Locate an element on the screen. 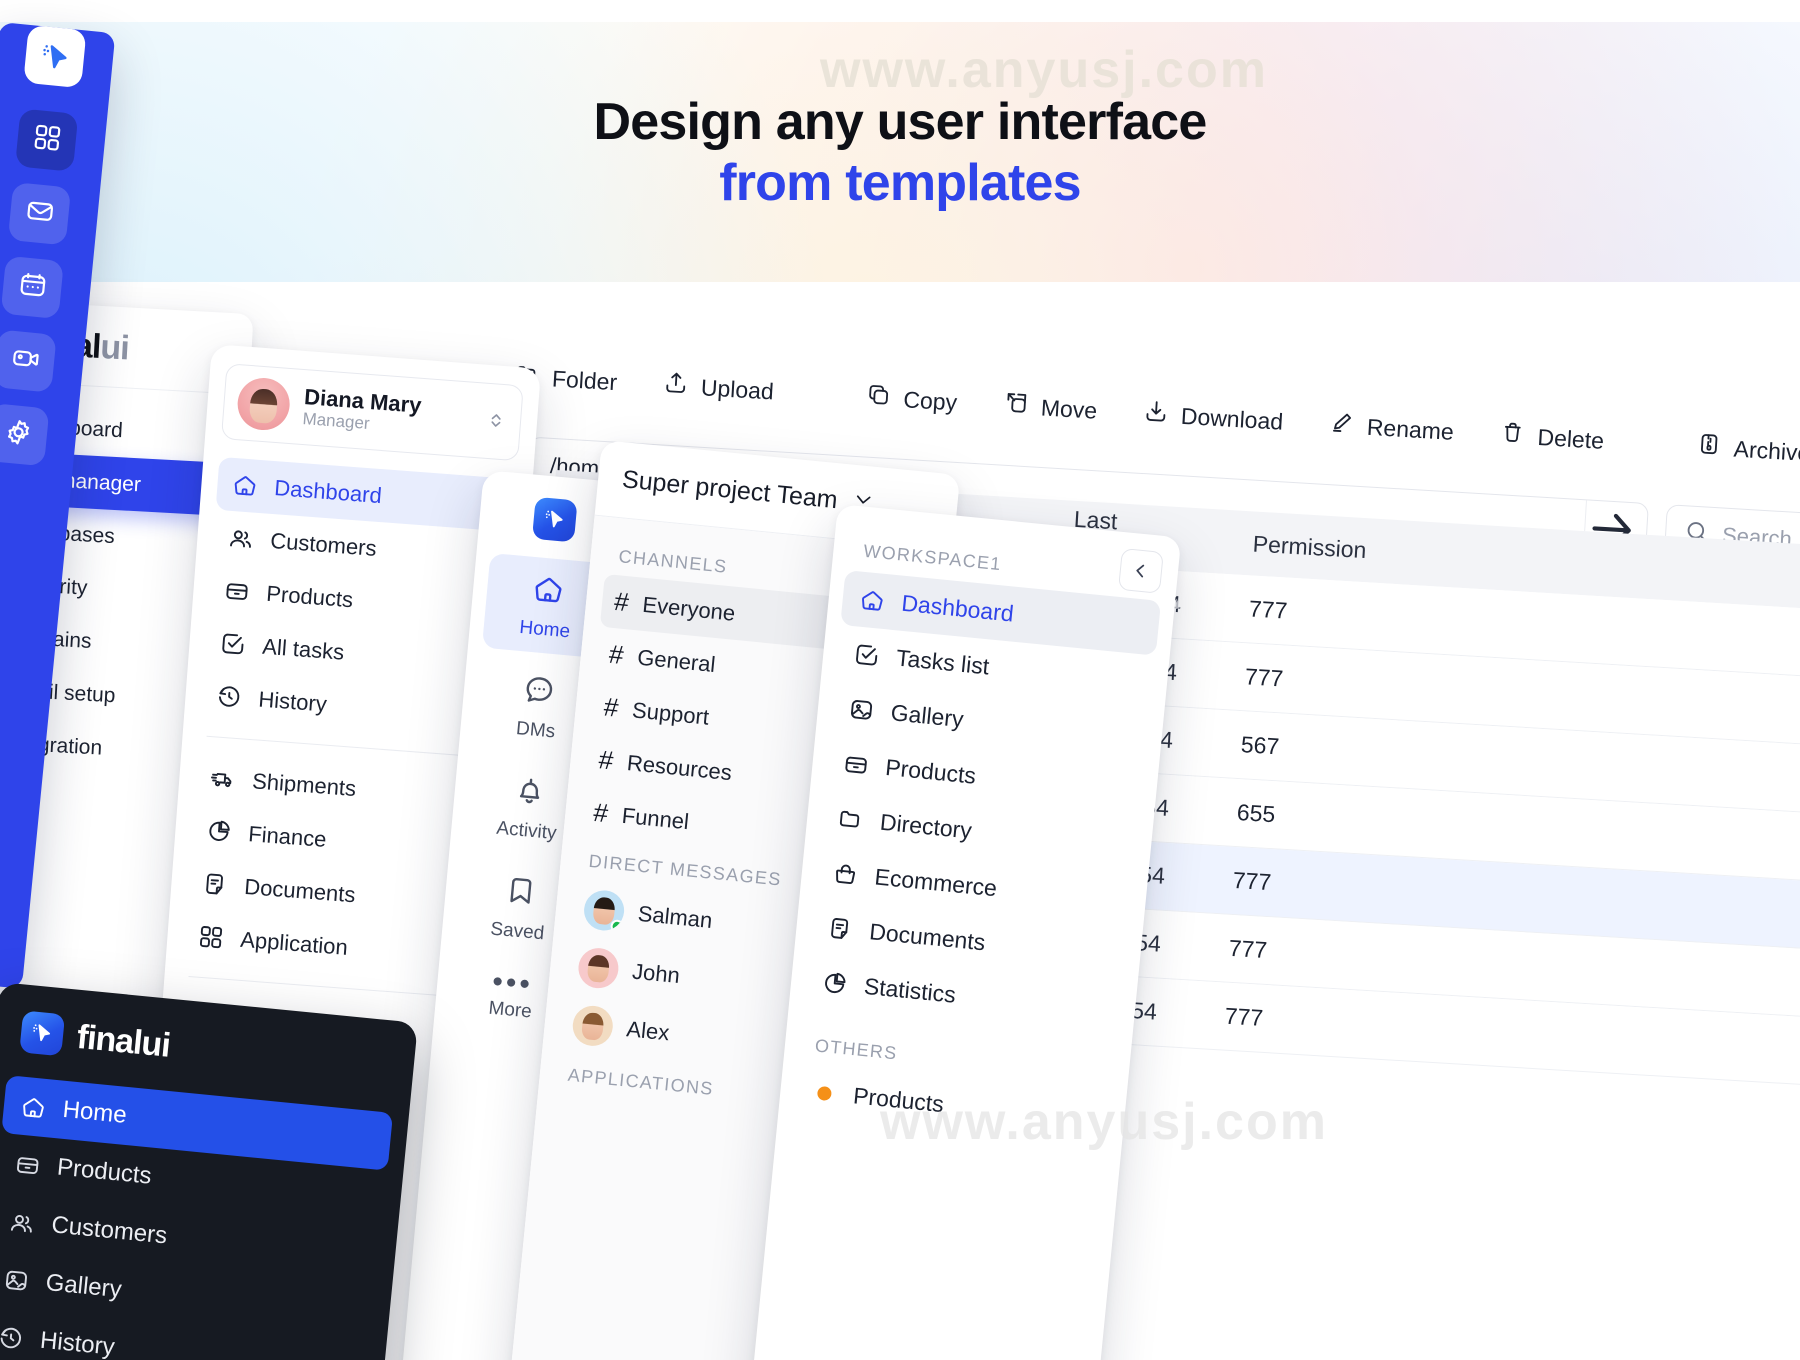 The image size is (1800, 1360). download-icon is located at coordinates (1156, 414).